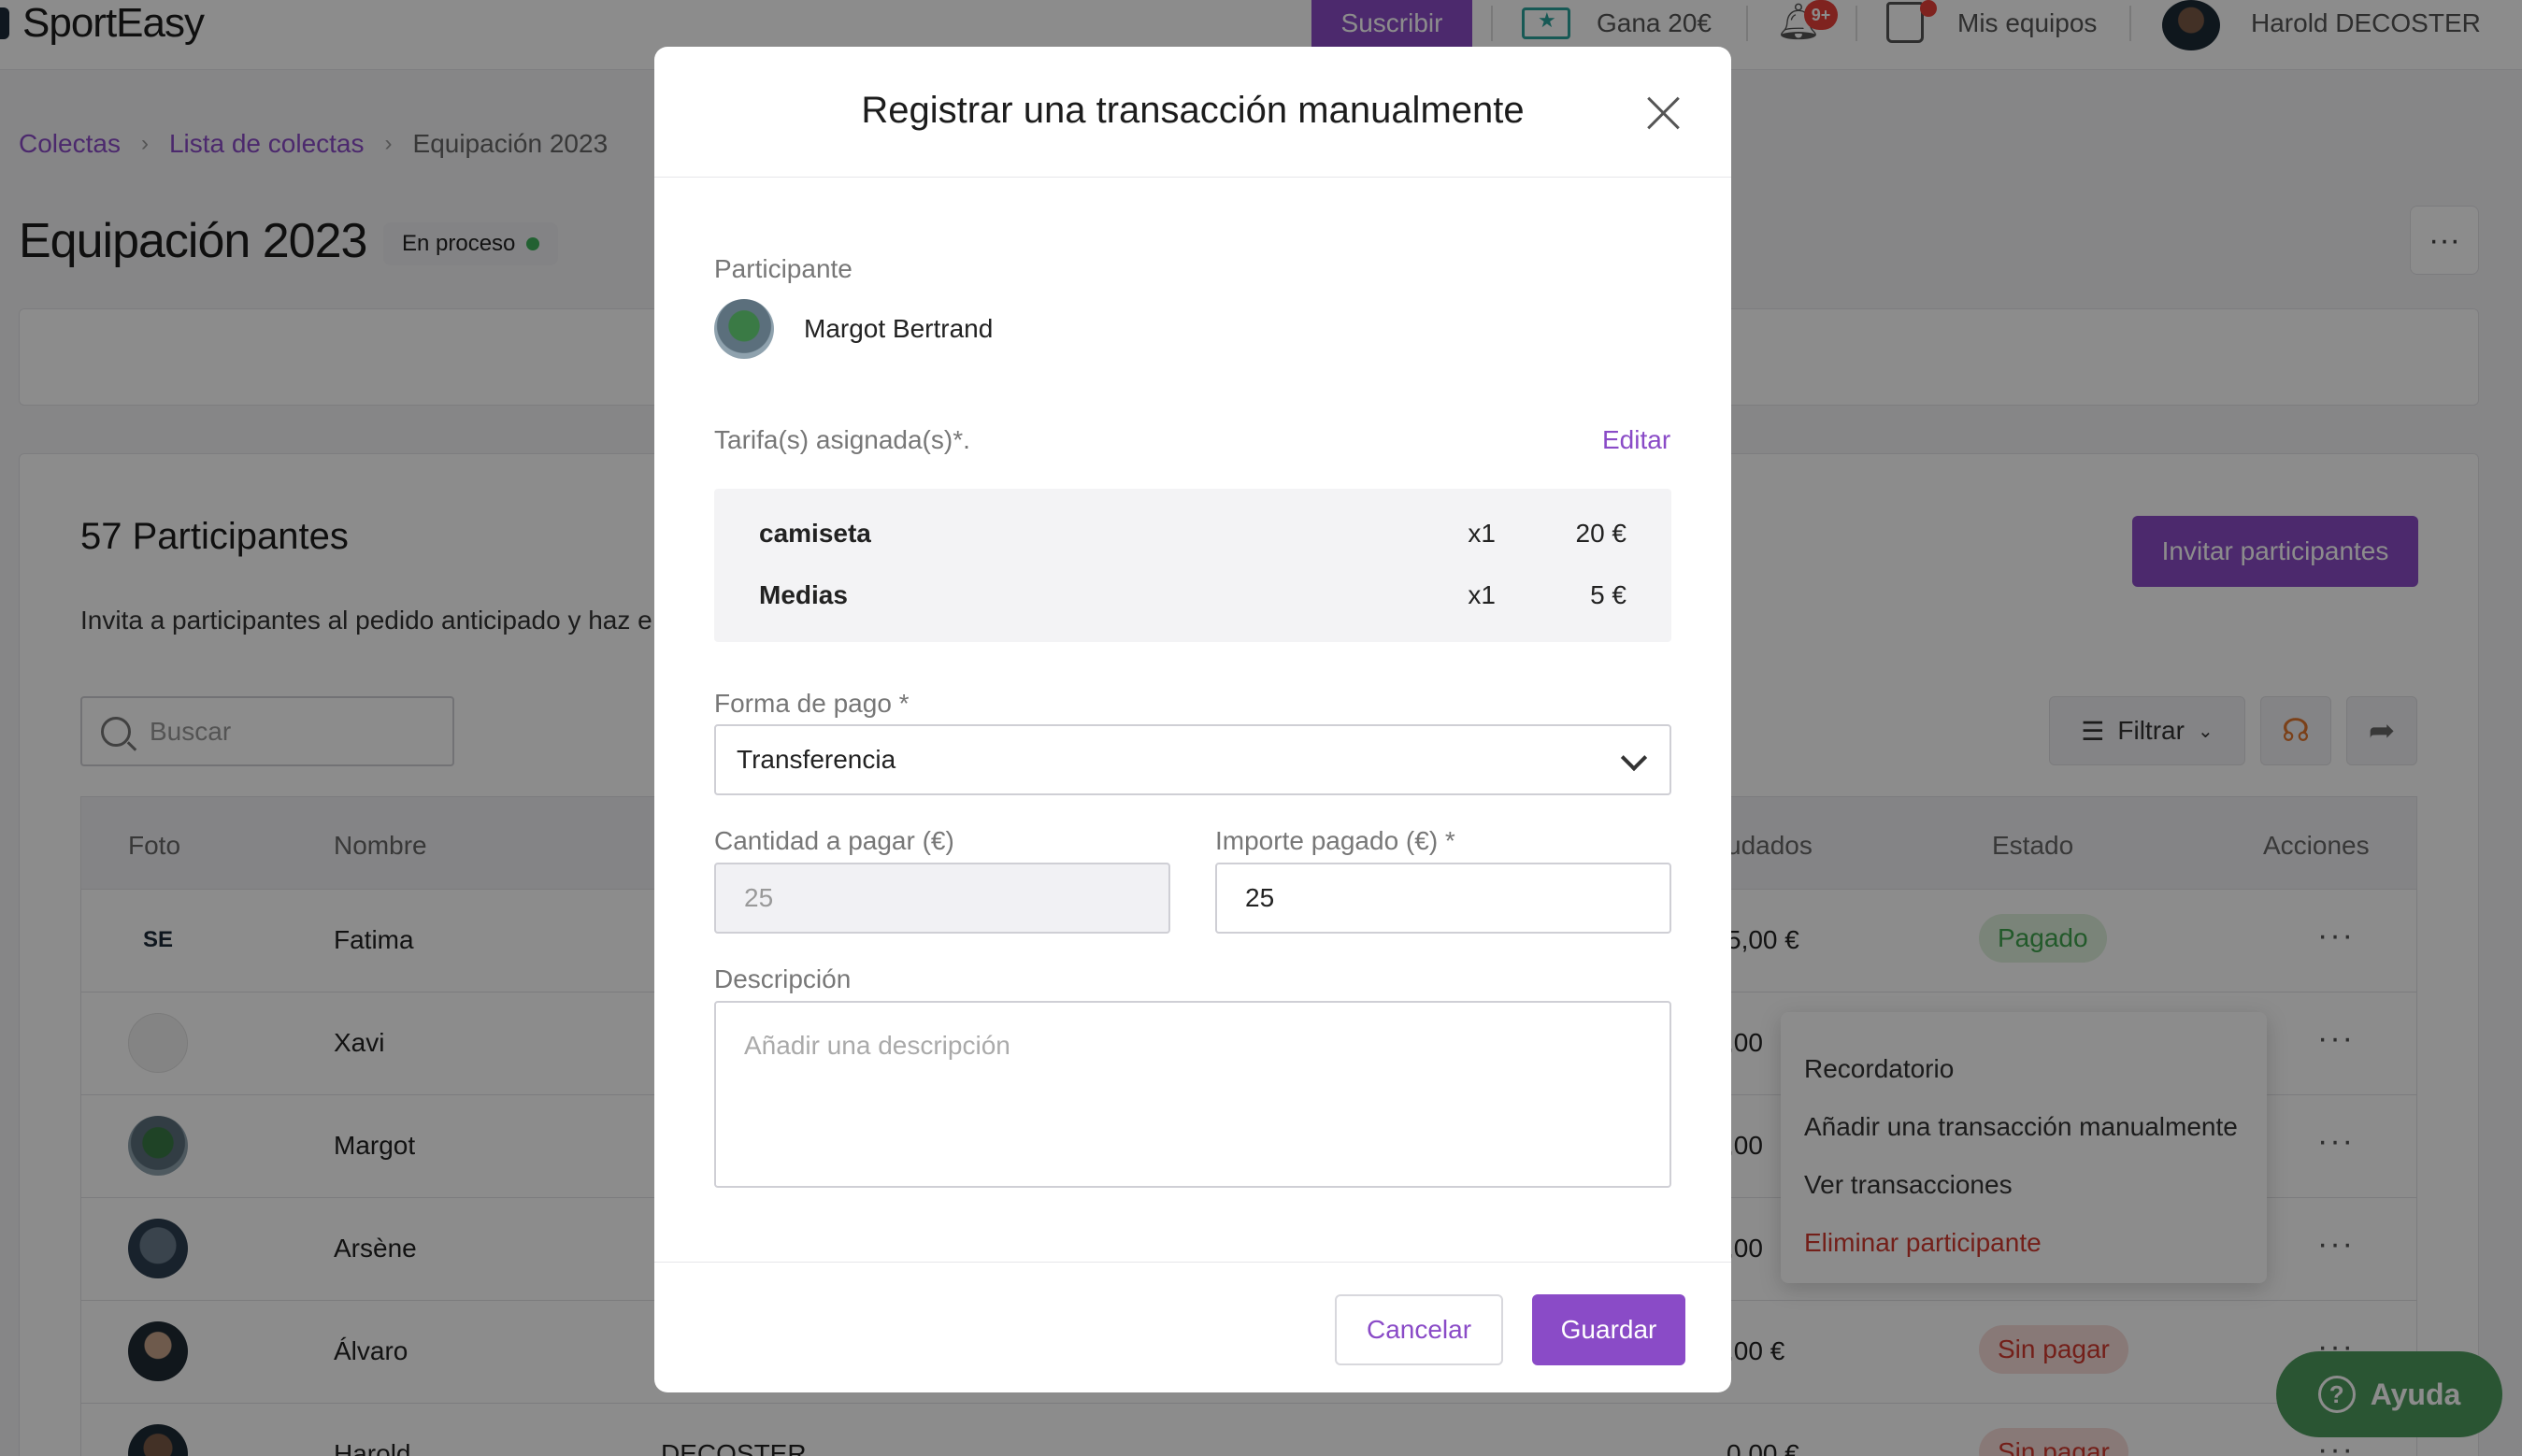 Image resolution: width=2522 pixels, height=1456 pixels. I want to click on chevron-down-icon, so click(1634, 758).